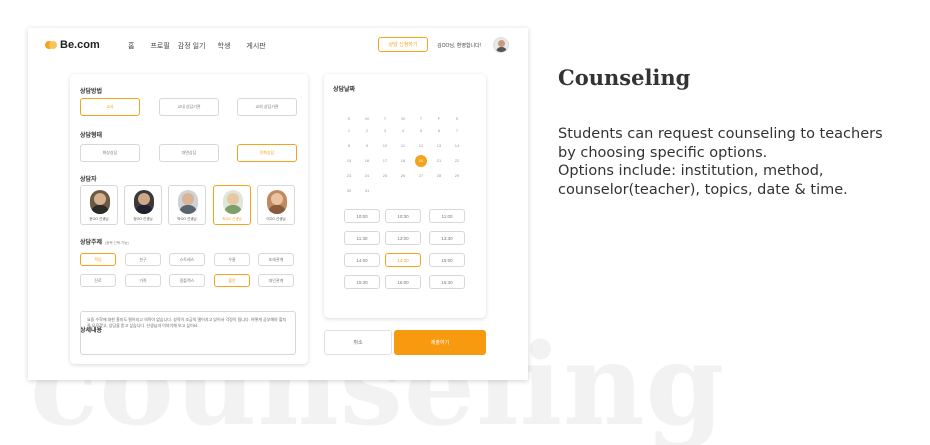 The width and height of the screenshot is (930, 445). Describe the element at coordinates (232, 280) in the screenshot. I see `topic-option-anxiety: 불안` at that location.